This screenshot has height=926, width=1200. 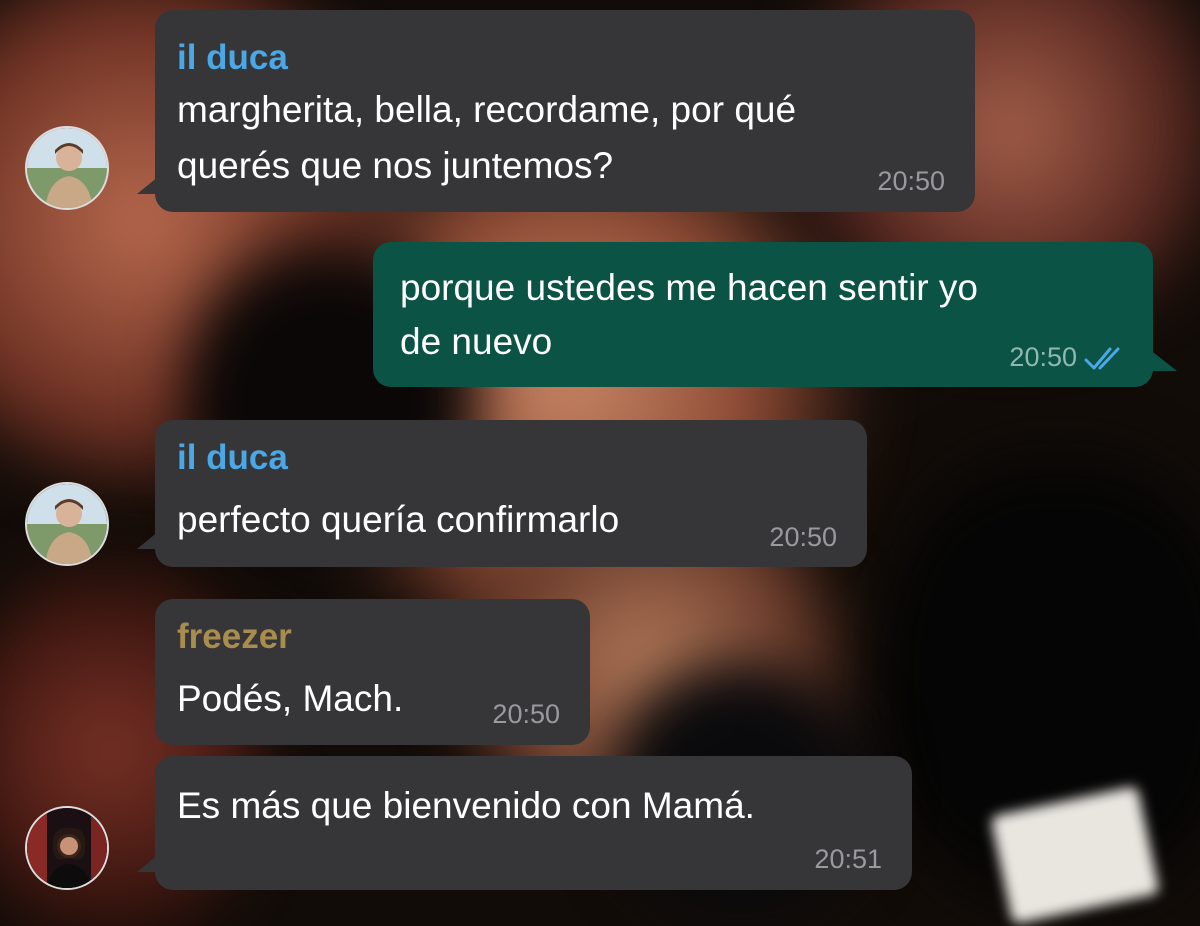 I want to click on message-text-line: de nuevo, so click(x=476, y=341).